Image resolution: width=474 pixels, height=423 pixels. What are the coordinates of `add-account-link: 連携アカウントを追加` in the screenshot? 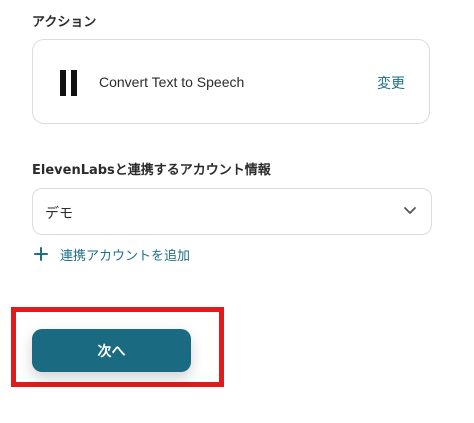 It's located at (112, 254).